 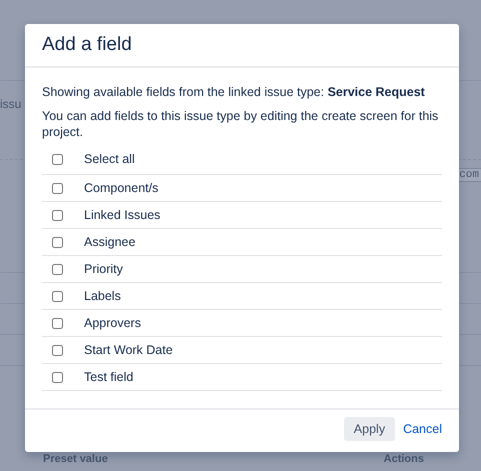 What do you see at coordinates (370, 429) in the screenshot?
I see `apply-button: Apply` at bounding box center [370, 429].